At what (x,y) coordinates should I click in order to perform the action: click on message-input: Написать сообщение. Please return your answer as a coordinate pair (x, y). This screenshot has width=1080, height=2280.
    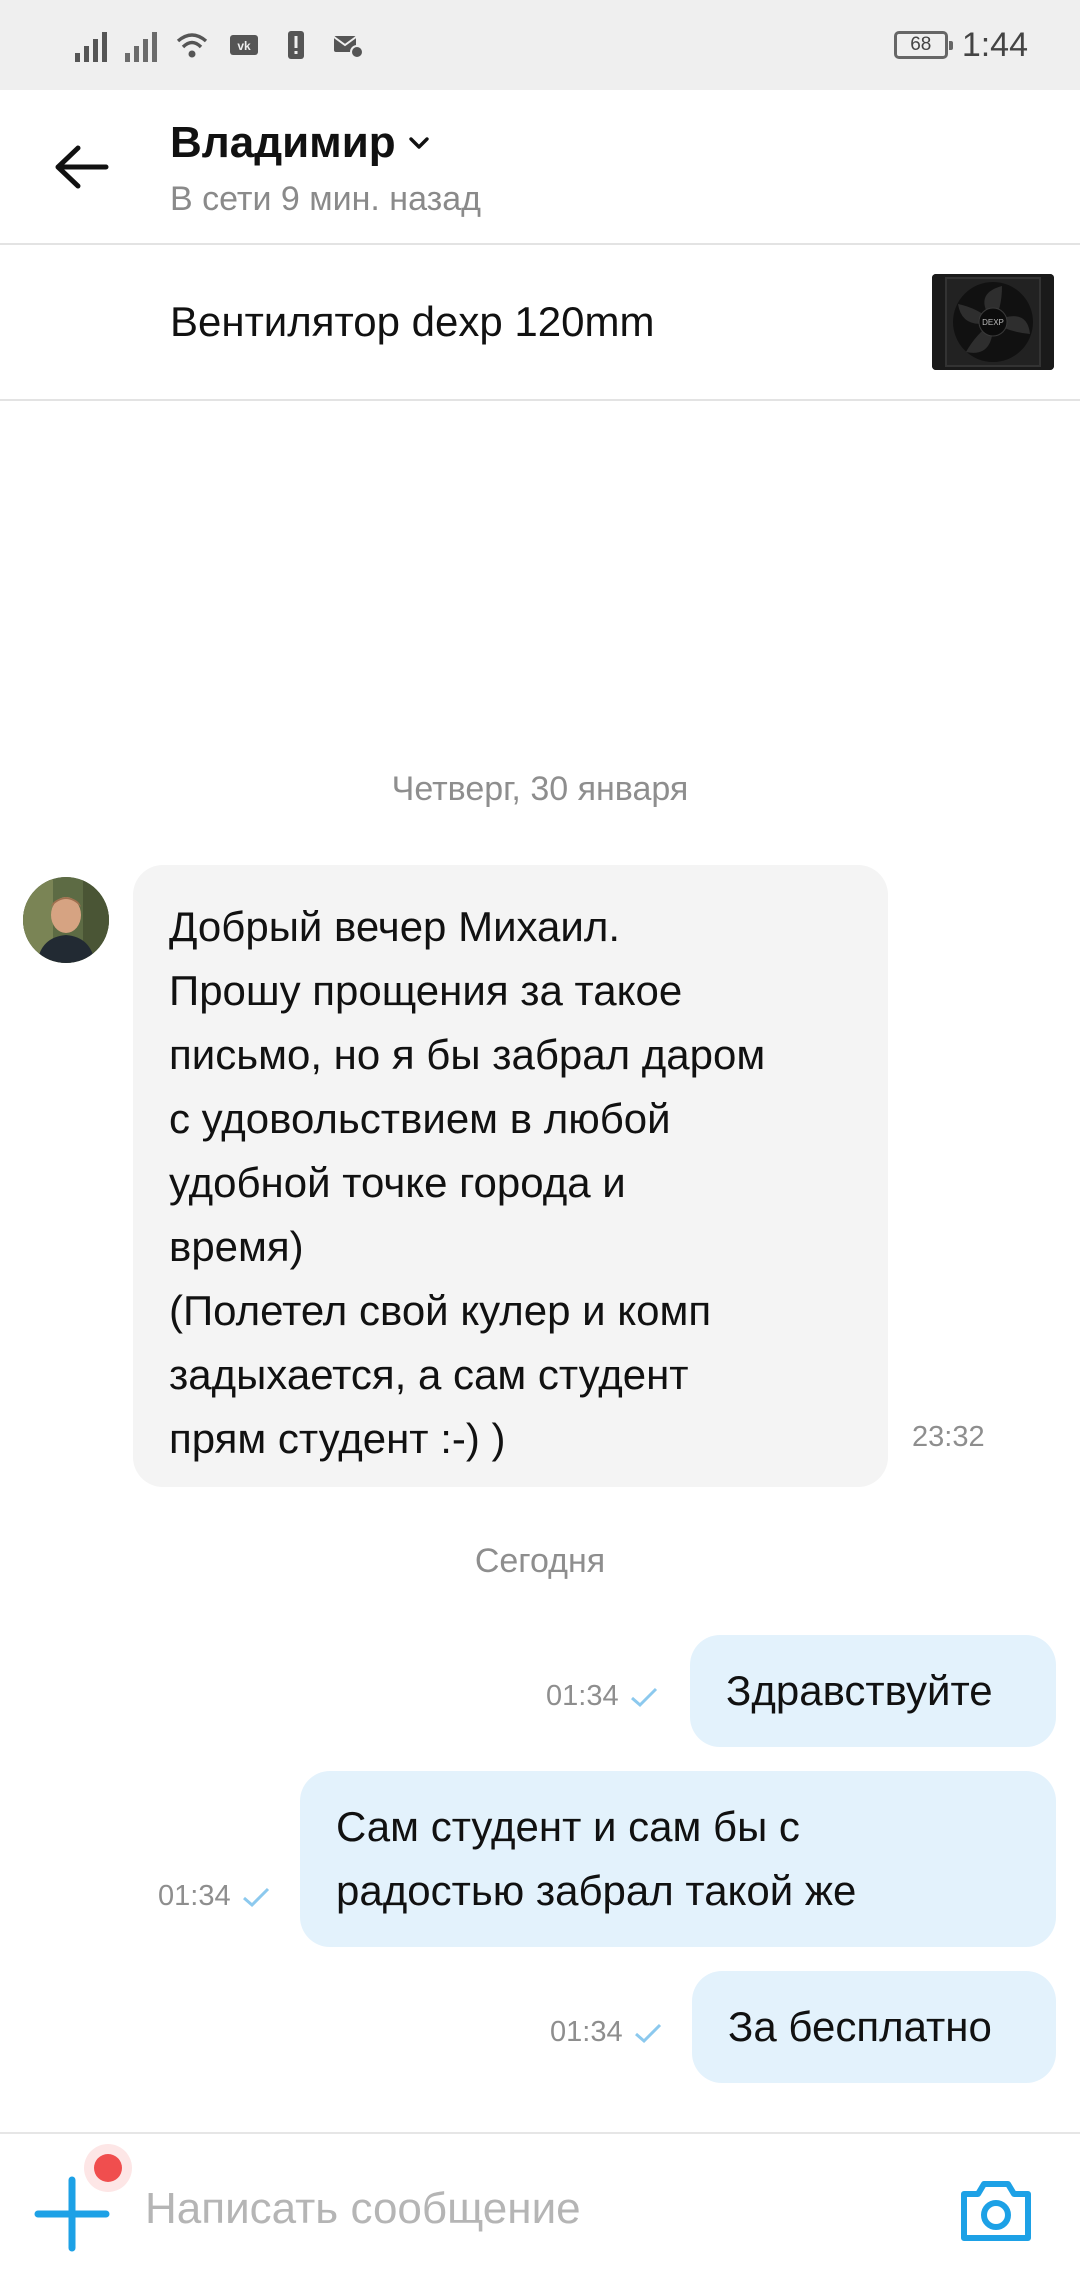
    Looking at the image, I should click on (363, 2209).